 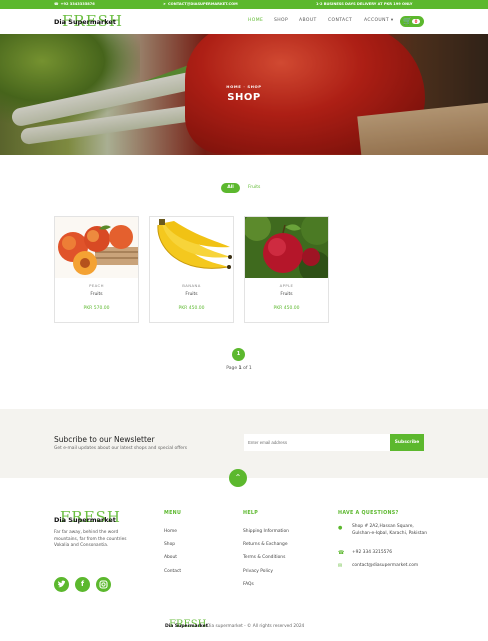 I want to click on scroll-up-button: ⌃, so click(x=238, y=478).